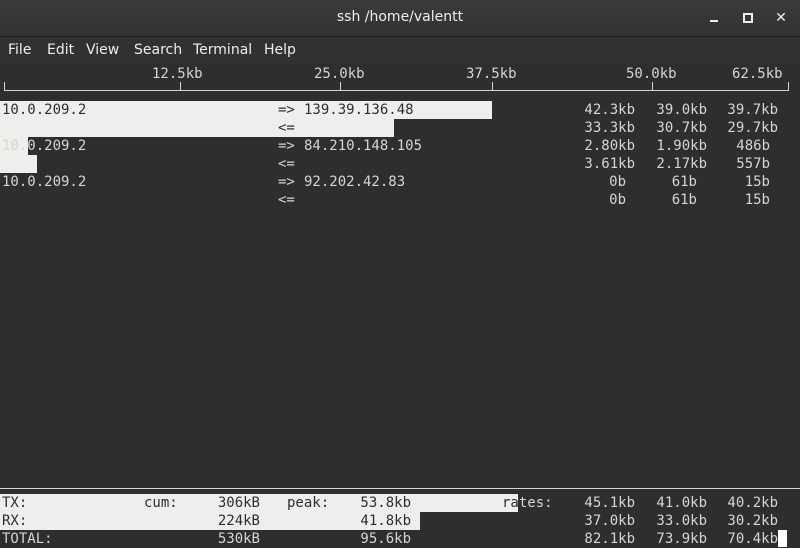  I want to click on window-title: ssh /home/valentt, so click(400, 17).